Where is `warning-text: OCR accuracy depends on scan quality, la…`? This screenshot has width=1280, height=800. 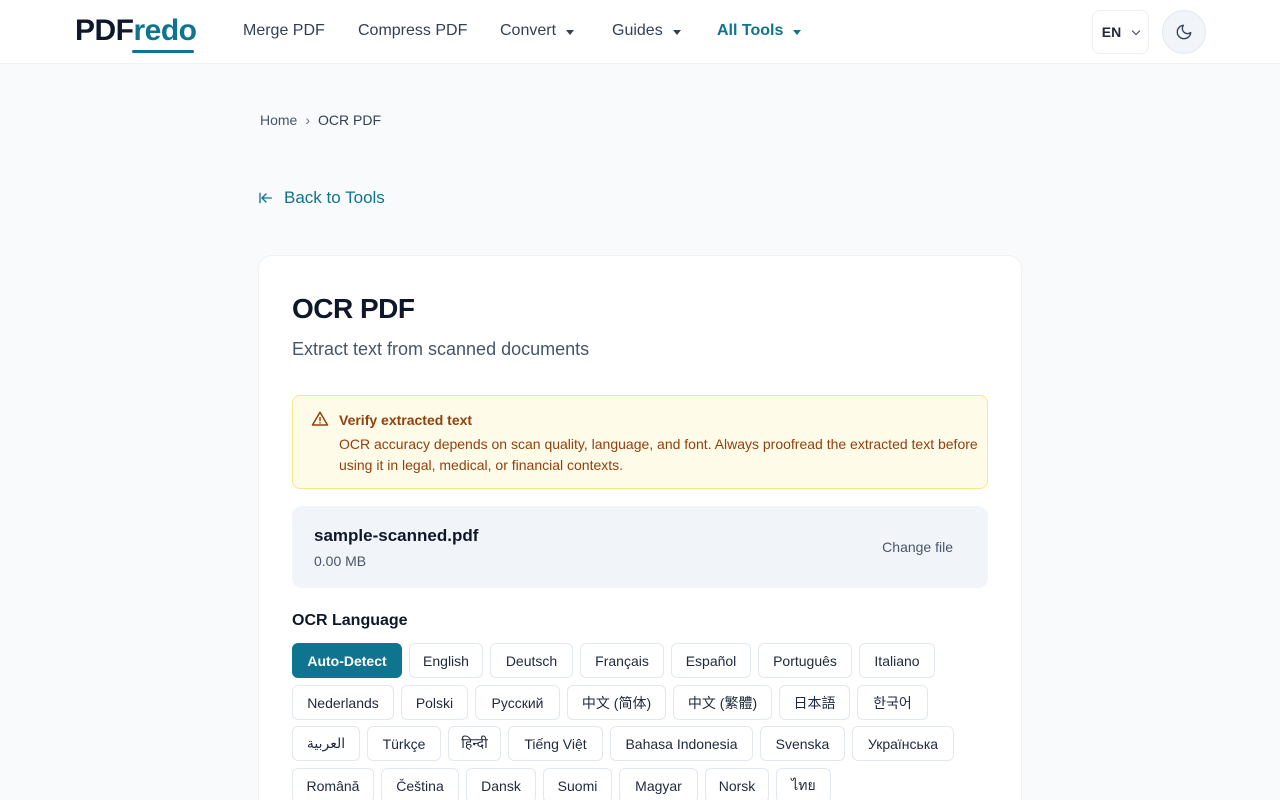
warning-text: OCR accuracy depends on scan quality, la… is located at coordinates (658, 454).